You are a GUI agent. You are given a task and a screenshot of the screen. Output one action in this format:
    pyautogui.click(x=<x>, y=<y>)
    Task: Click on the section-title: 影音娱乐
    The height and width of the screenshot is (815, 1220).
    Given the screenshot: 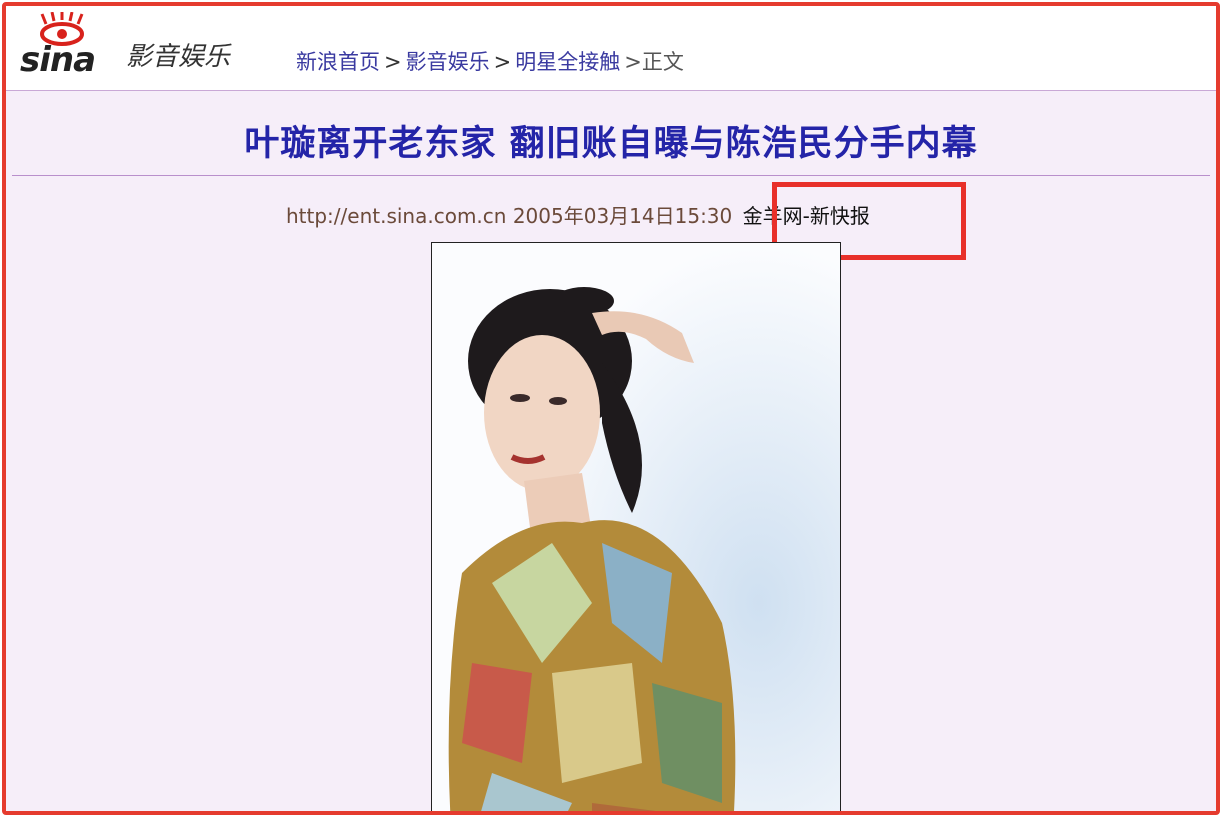 What is the action you would take?
    pyautogui.click(x=178, y=54)
    